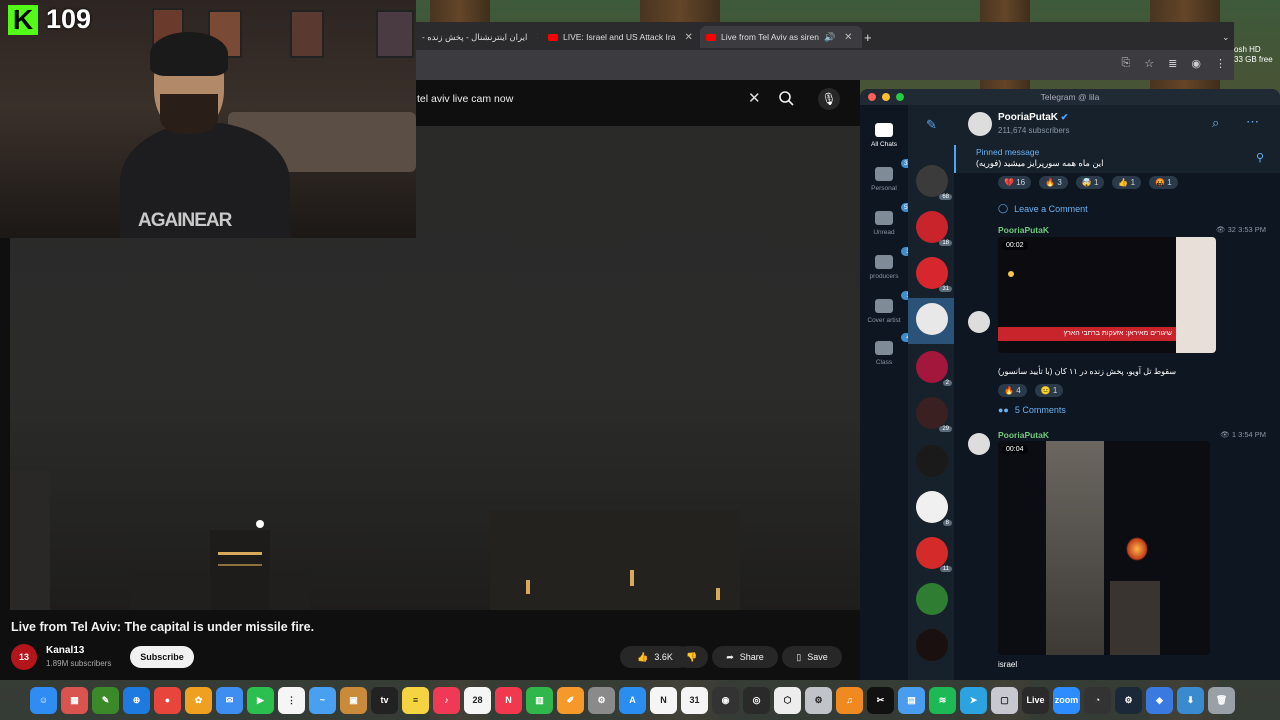  Describe the element at coordinates (911, 700) in the screenshot. I see `dock-preview-icon: ▤` at that location.